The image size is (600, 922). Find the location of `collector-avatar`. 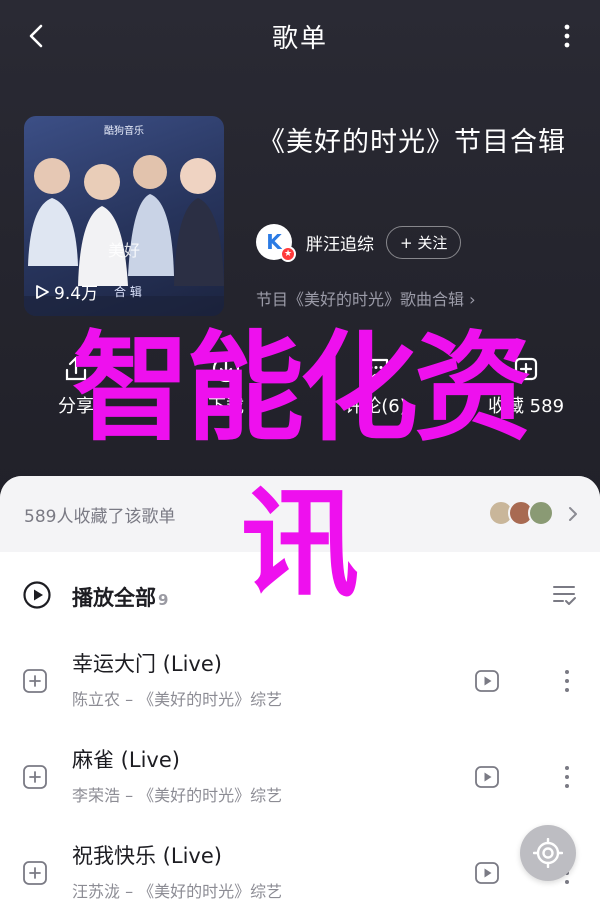

collector-avatar is located at coordinates (541, 513).